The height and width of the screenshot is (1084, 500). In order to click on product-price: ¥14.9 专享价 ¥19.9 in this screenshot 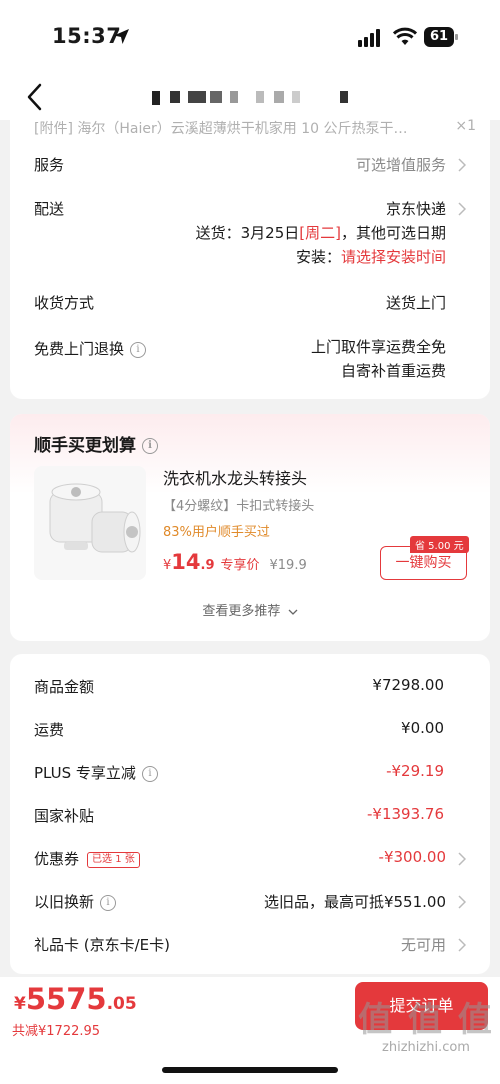, I will do `click(235, 562)`.